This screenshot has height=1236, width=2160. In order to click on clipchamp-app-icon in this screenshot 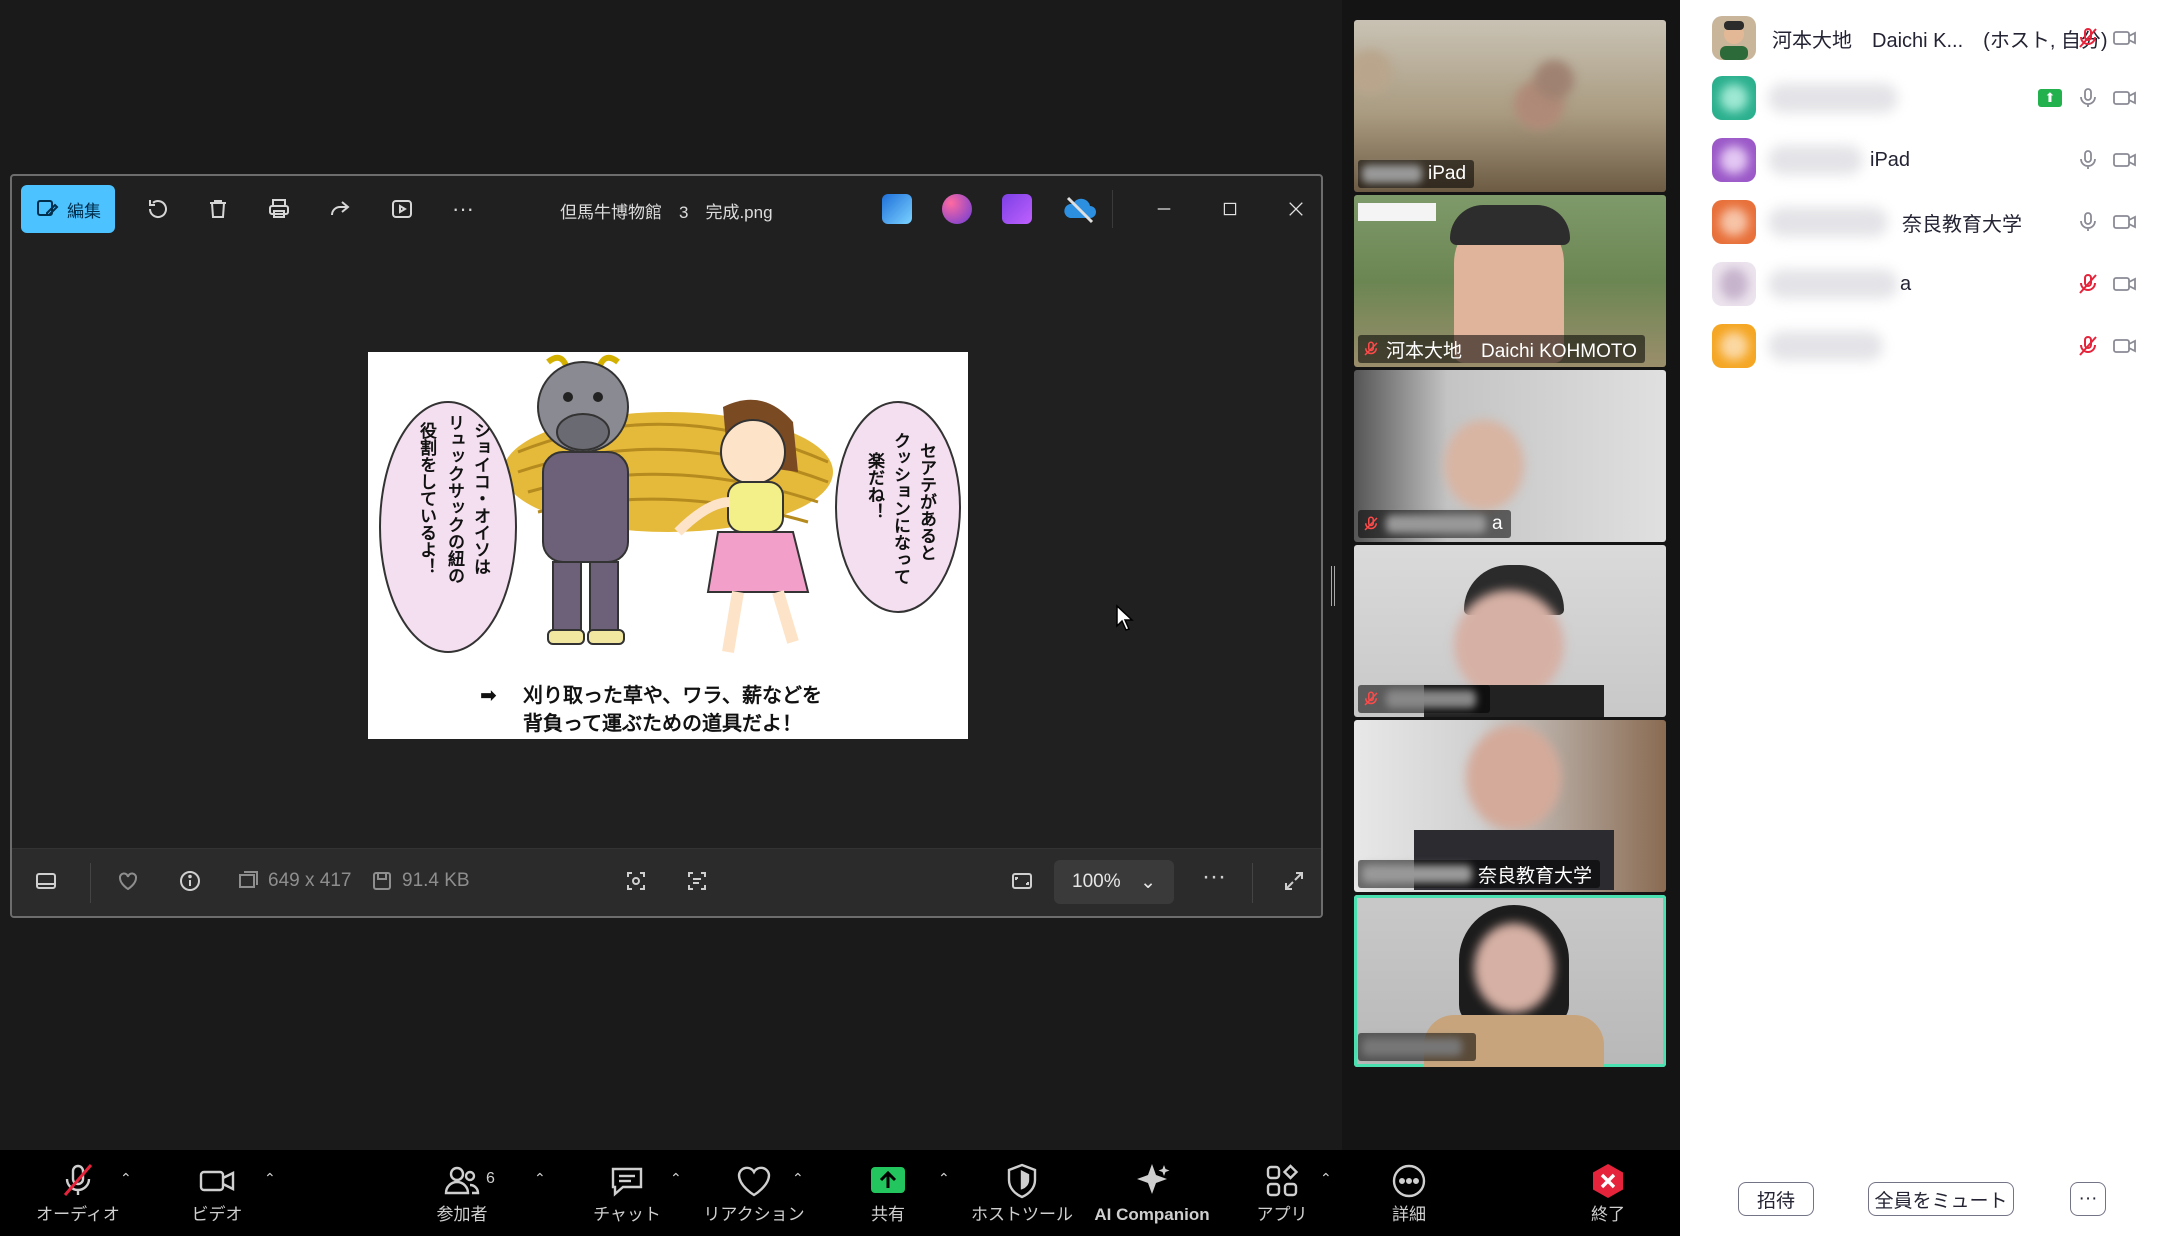, I will do `click(1017, 209)`.